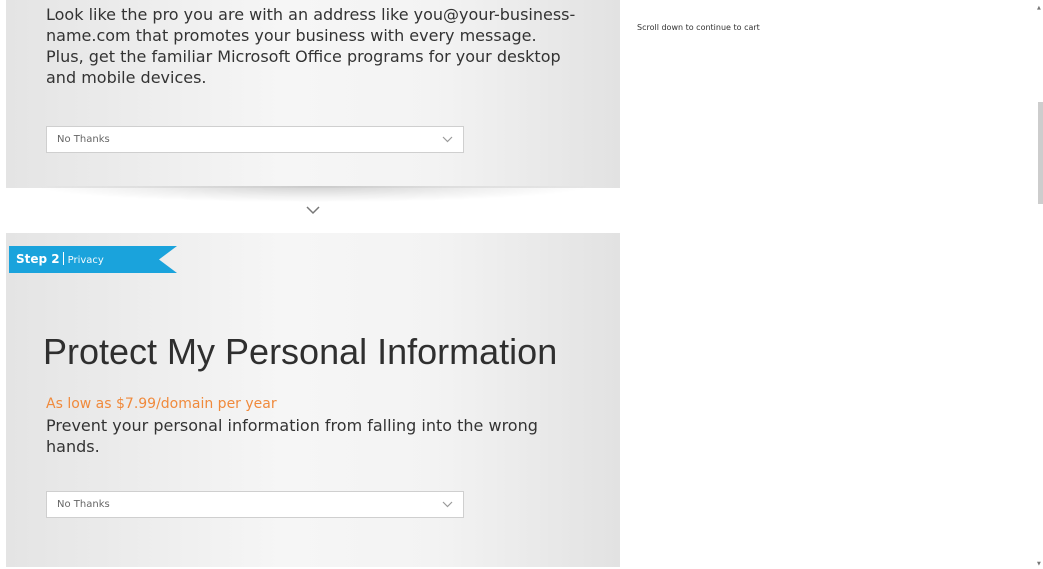 The image size is (1043, 569). I want to click on step-label: Privacy, so click(85, 260).